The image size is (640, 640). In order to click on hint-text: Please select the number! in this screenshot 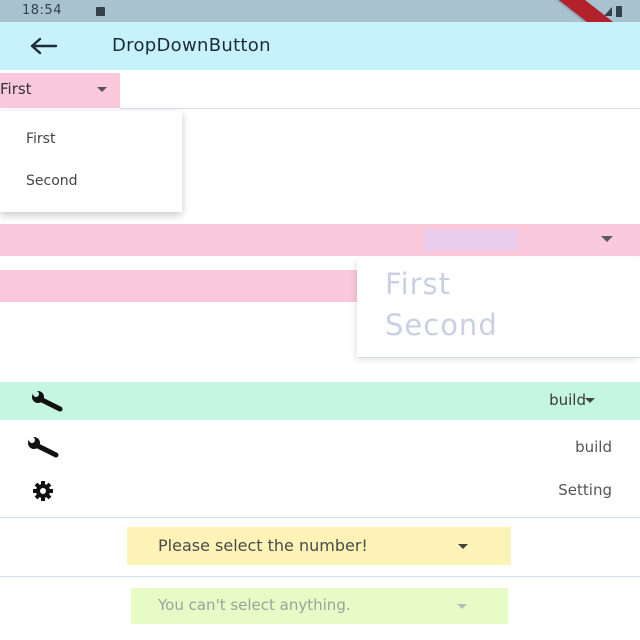, I will do `click(263, 545)`.